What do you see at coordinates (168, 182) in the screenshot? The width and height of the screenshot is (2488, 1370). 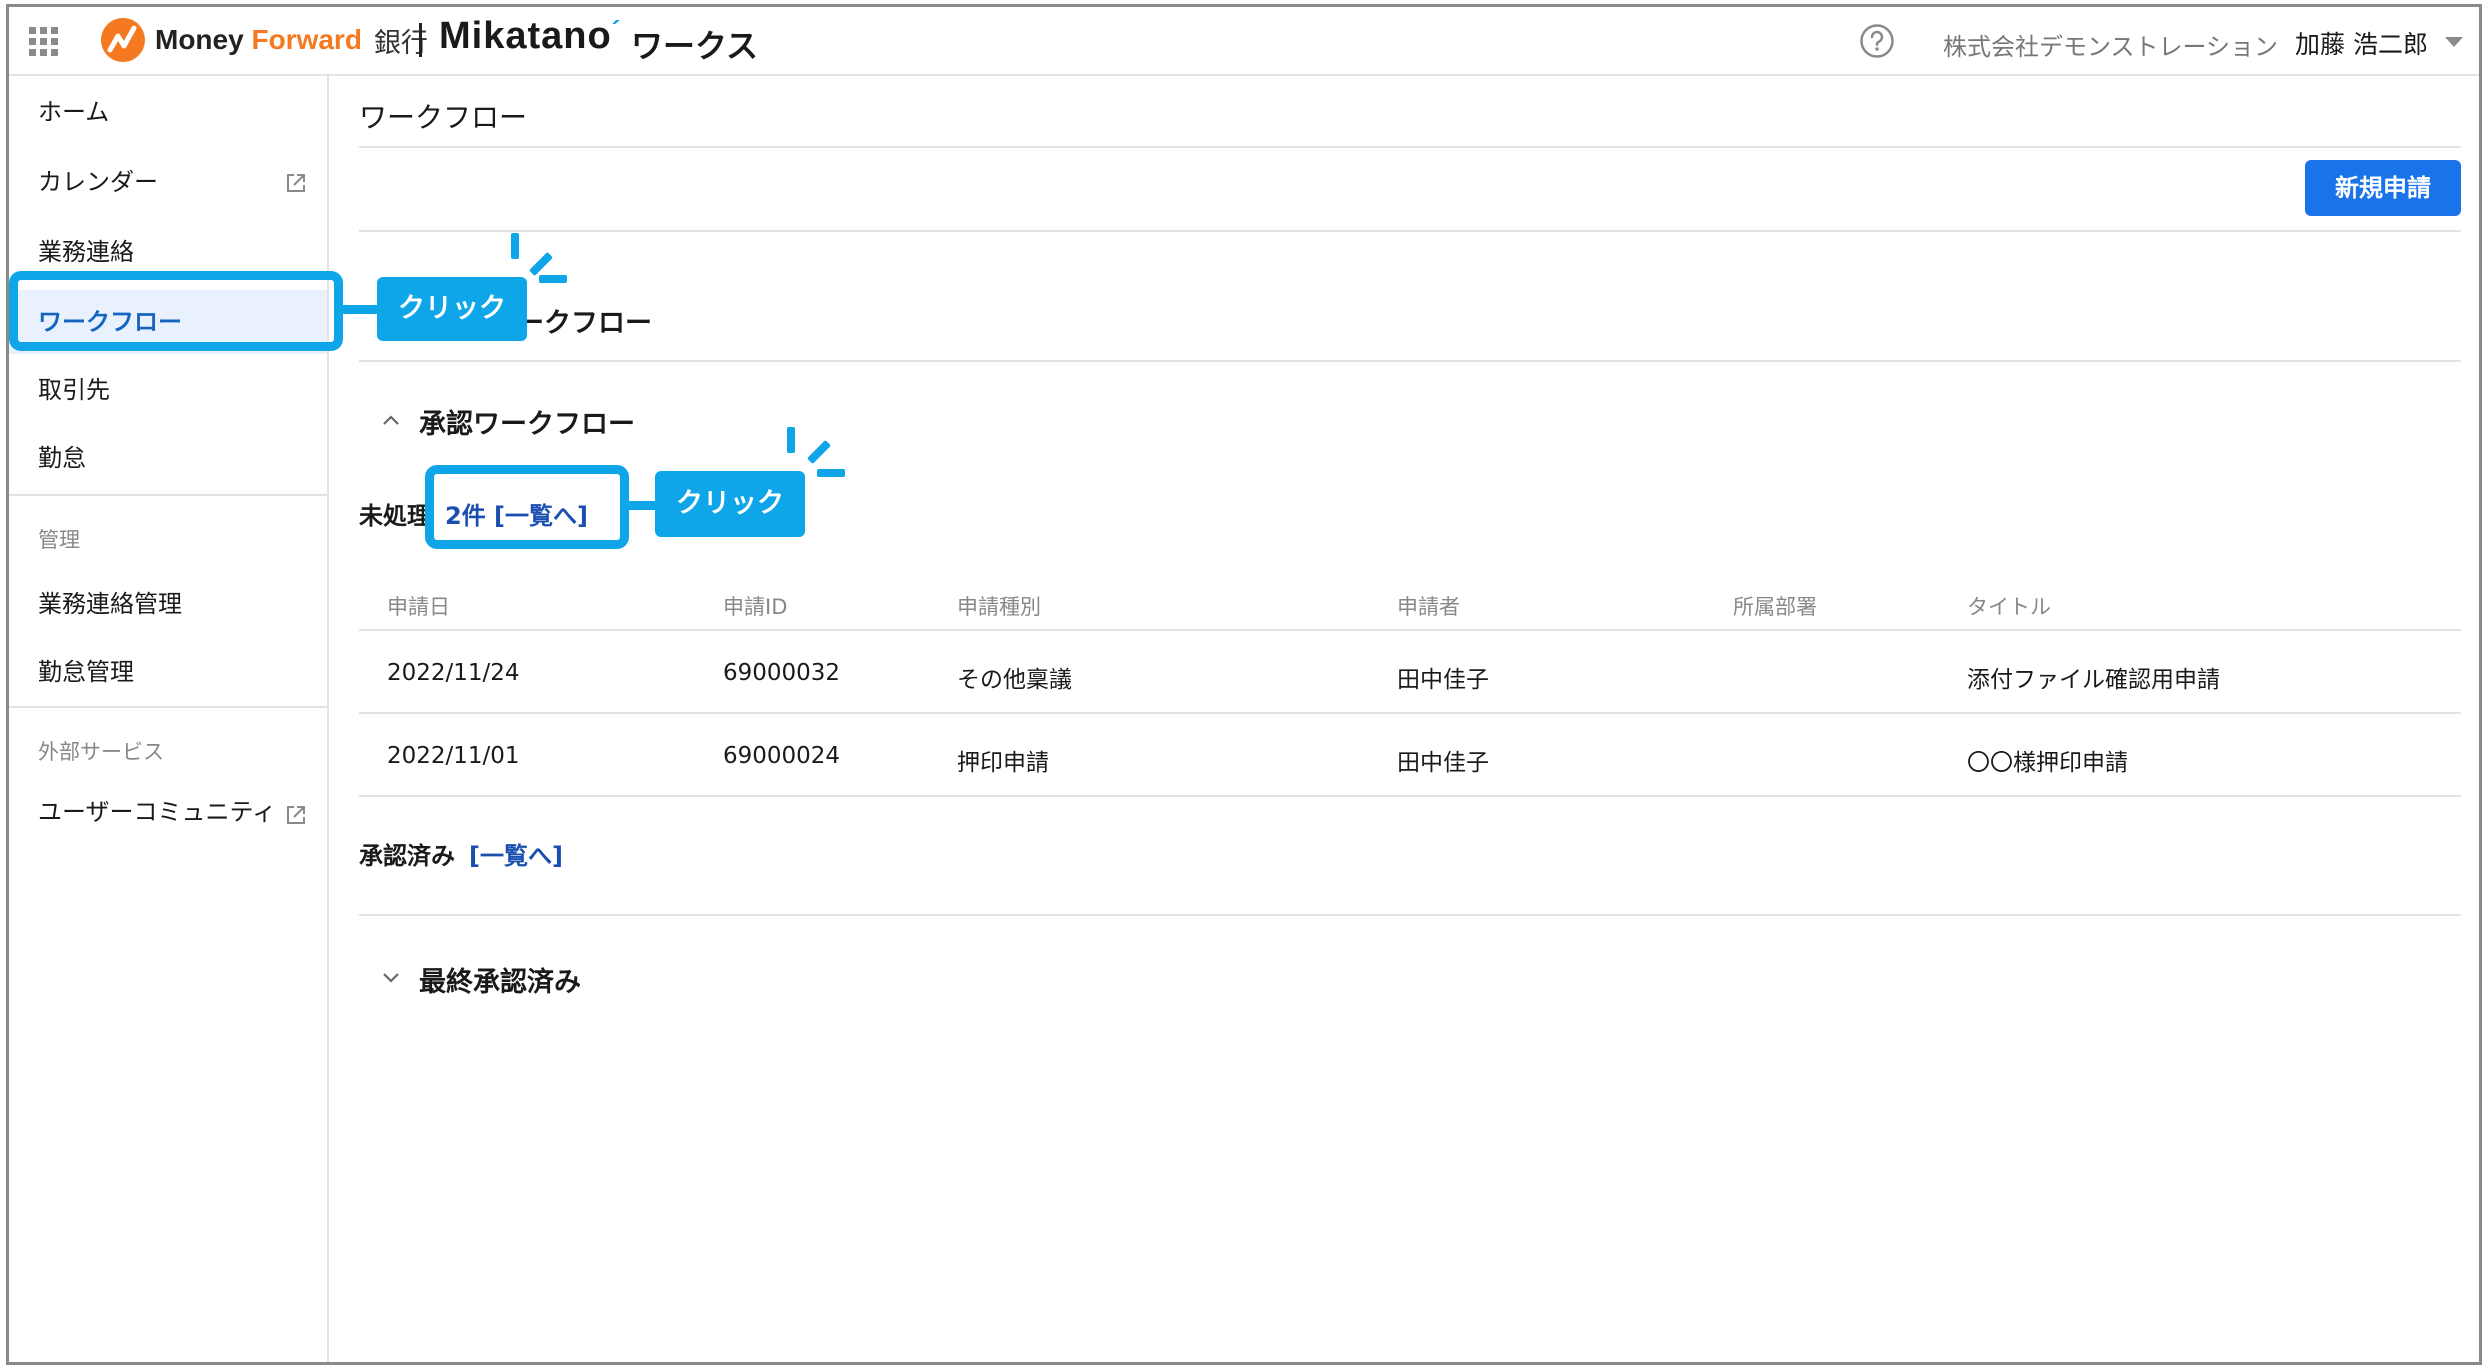 I see `sidebar-item-calendar: カレンダー` at bounding box center [168, 182].